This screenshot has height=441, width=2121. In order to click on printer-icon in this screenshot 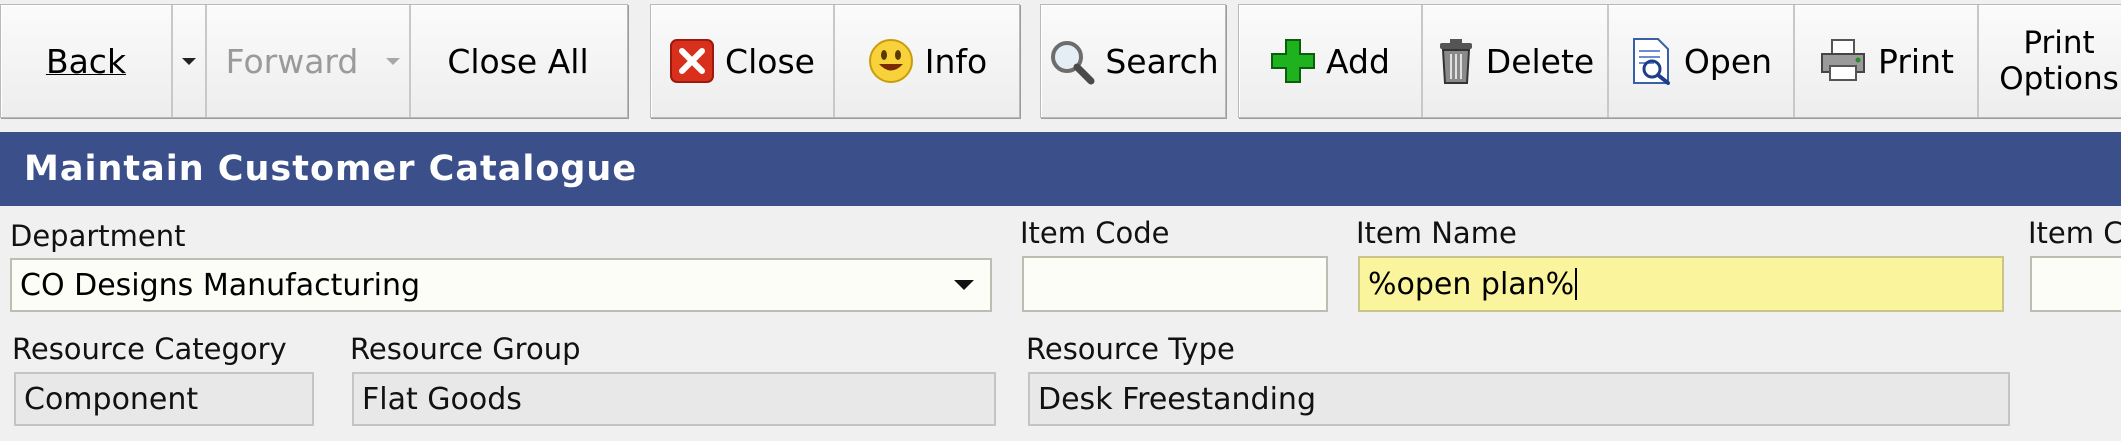, I will do `click(1843, 61)`.